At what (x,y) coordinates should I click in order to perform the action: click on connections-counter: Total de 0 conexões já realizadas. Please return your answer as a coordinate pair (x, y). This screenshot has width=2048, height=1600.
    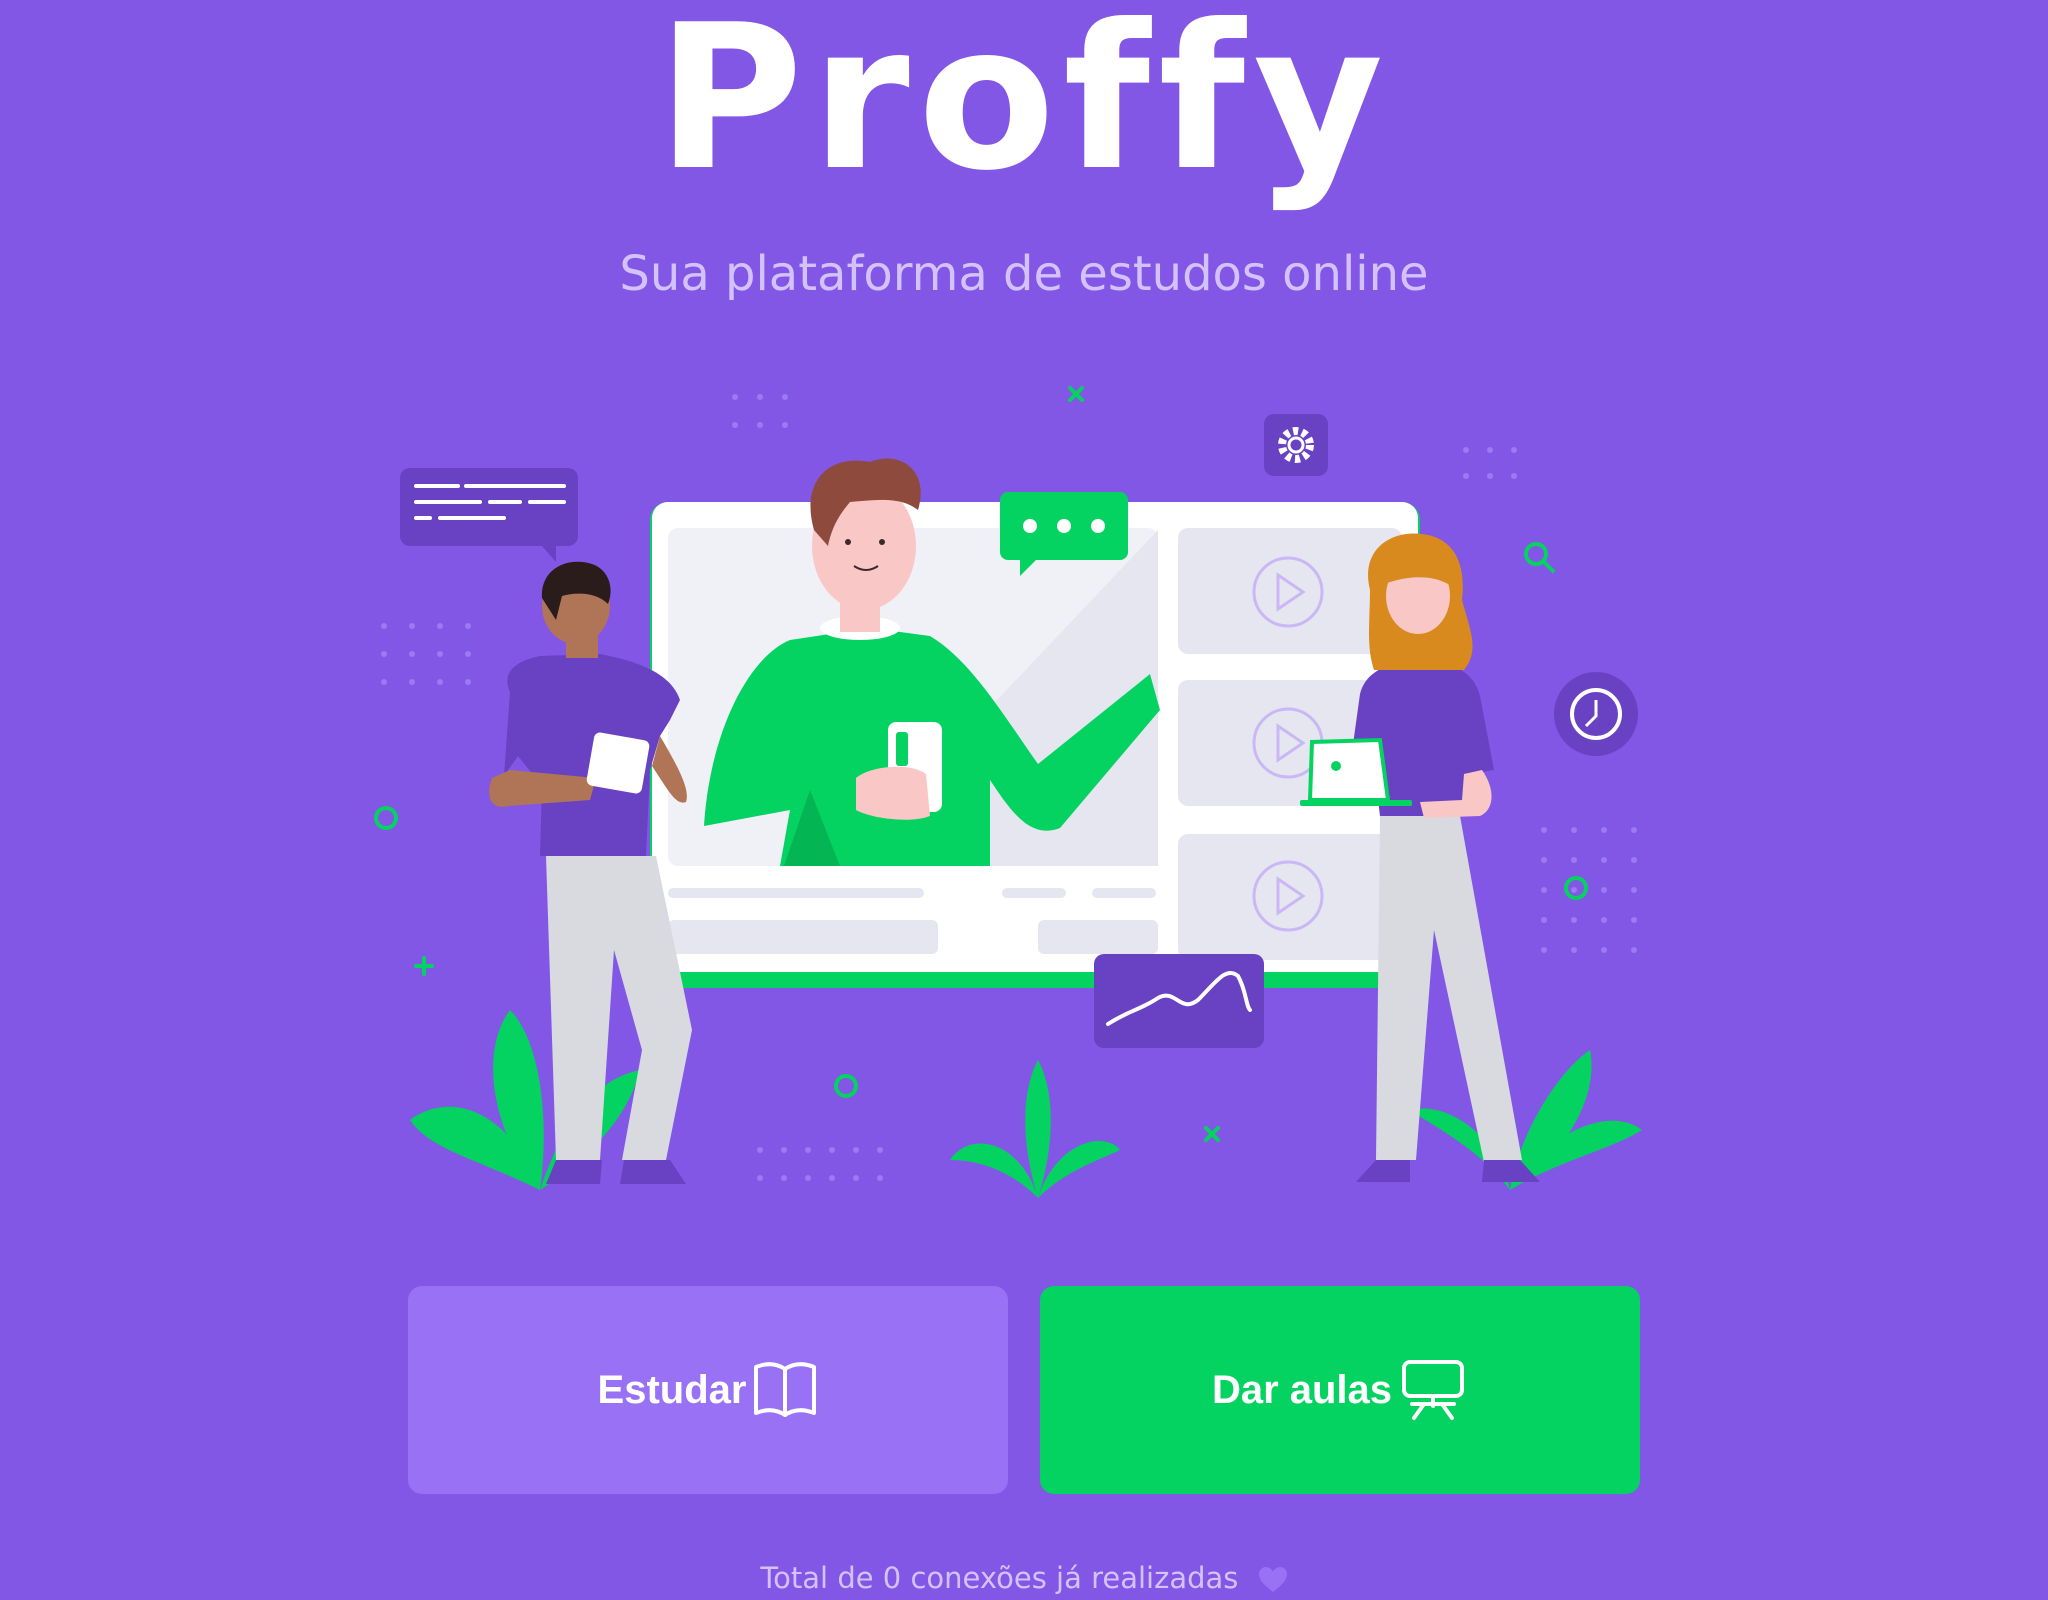
    Looking at the image, I should click on (1024, 1578).